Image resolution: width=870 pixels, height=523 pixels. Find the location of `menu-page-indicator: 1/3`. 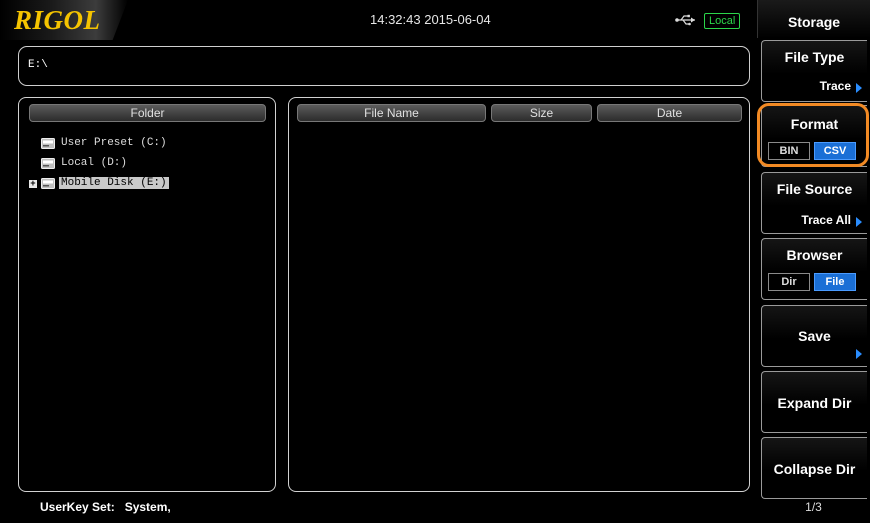

menu-page-indicator: 1/3 is located at coordinates (813, 507).